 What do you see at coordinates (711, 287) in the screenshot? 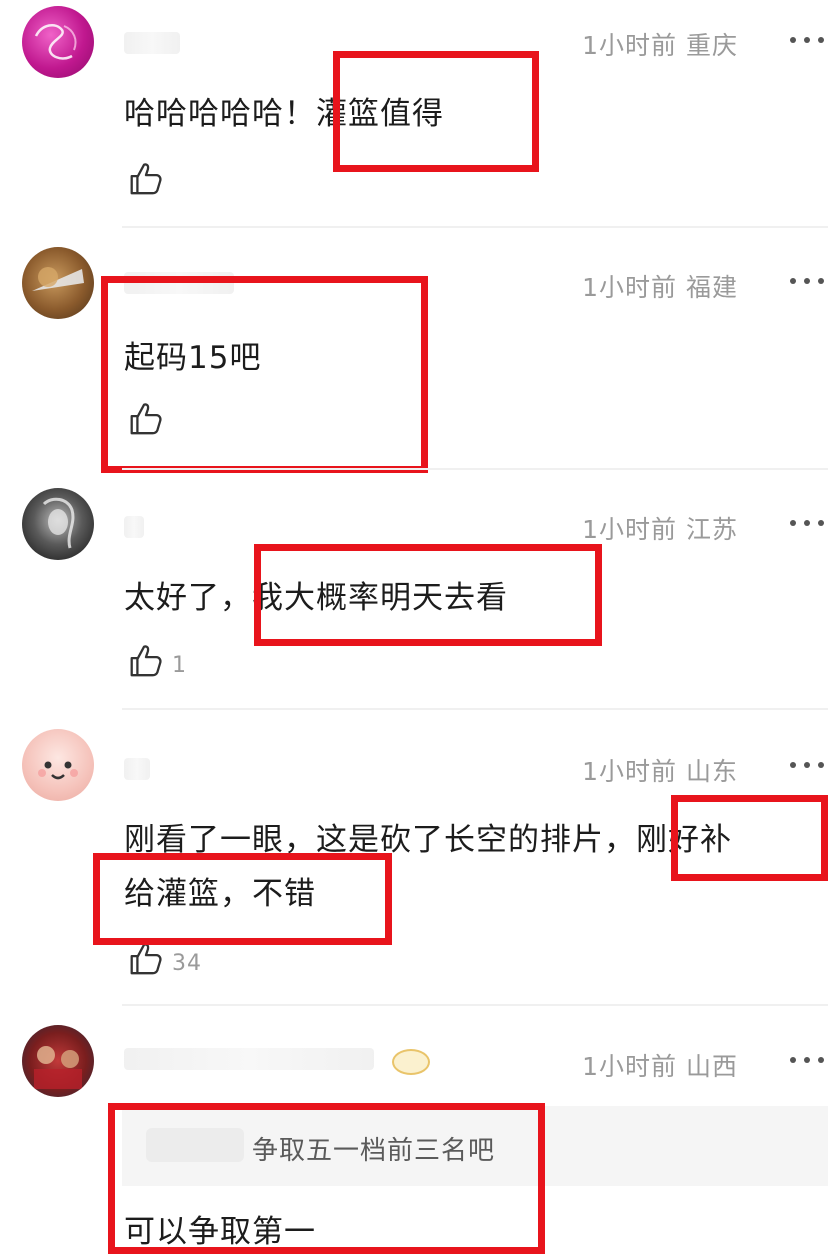
I see `comment-location: 福建` at bounding box center [711, 287].